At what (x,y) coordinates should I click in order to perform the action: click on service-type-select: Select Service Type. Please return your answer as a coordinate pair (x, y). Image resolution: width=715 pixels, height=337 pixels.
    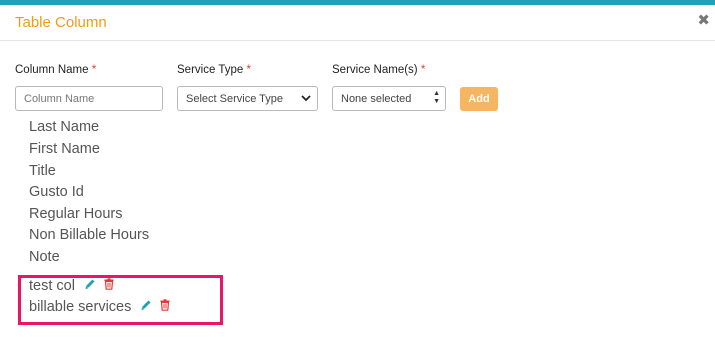
    Looking at the image, I should click on (247, 98).